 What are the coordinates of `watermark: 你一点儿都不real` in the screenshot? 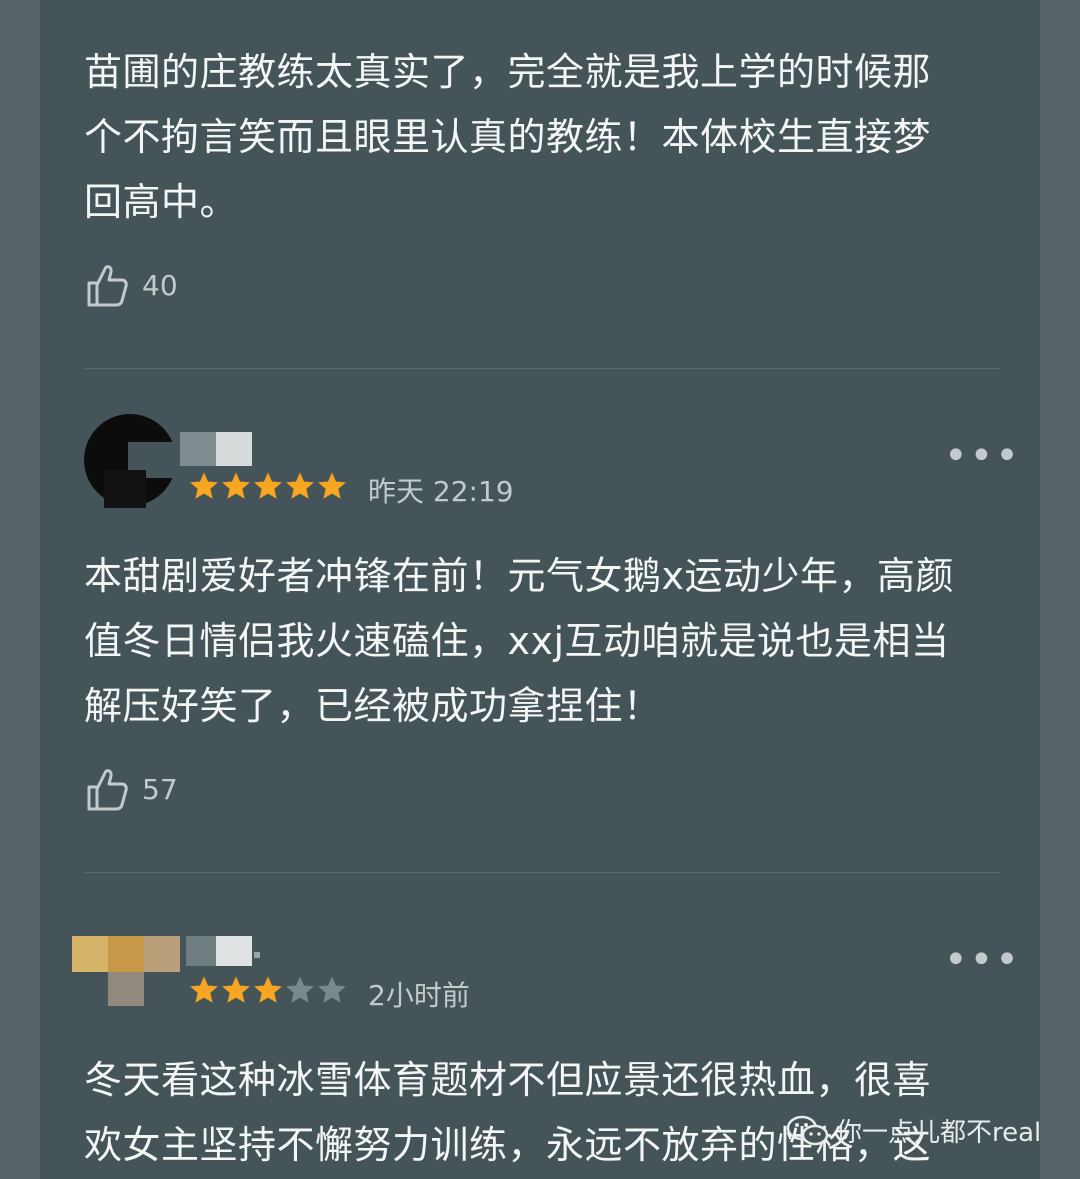 It's located at (913, 1130).